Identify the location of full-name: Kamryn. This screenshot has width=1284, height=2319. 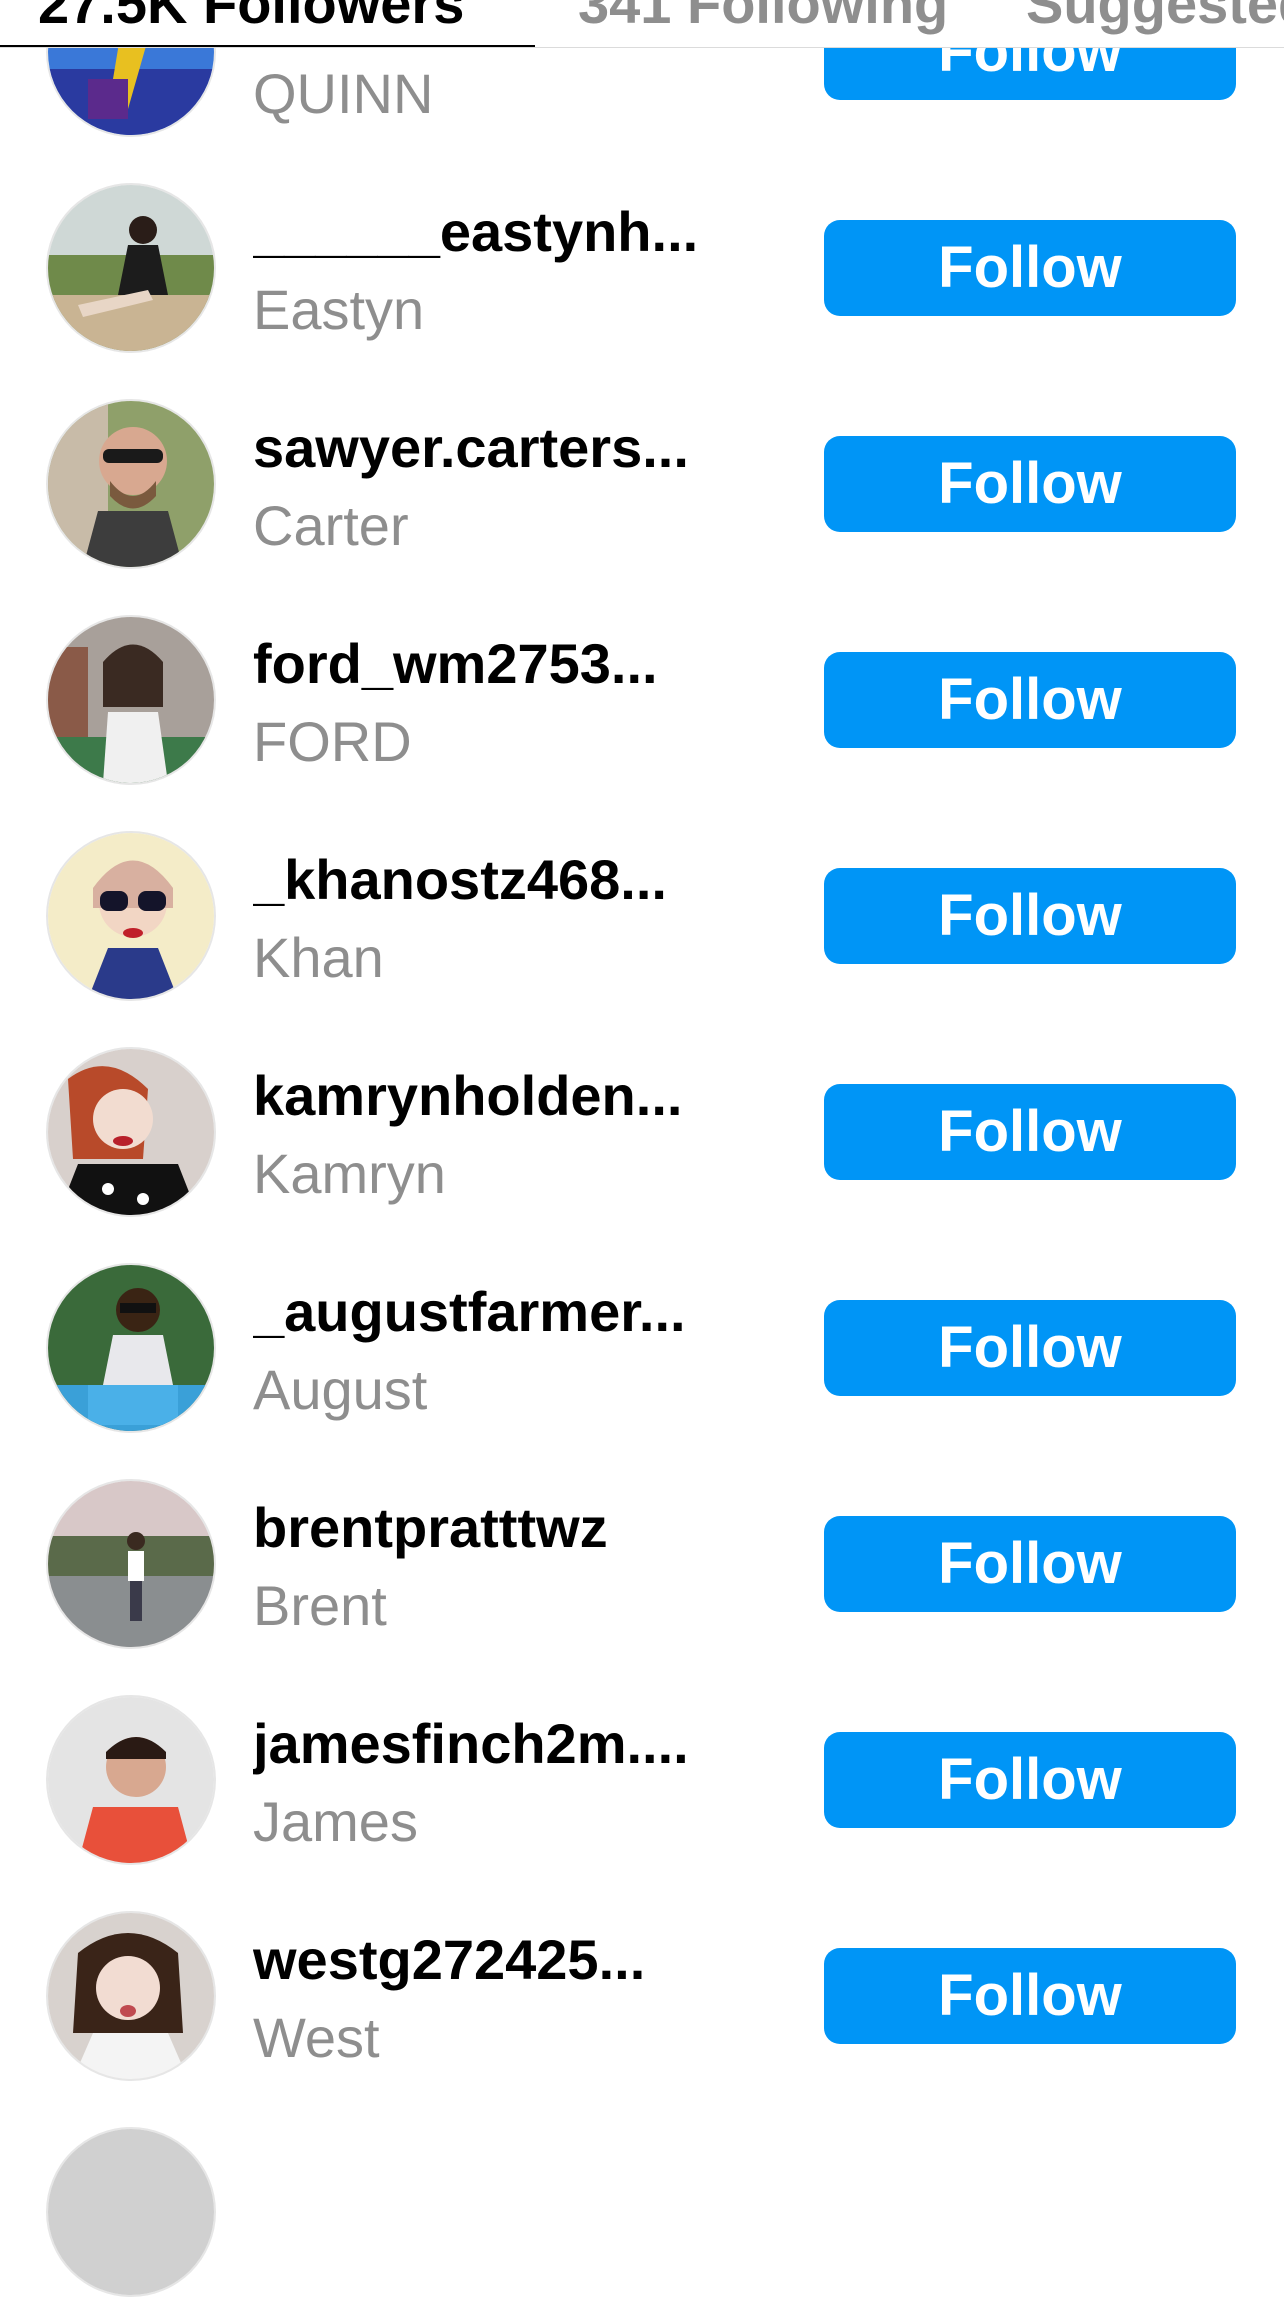
(349, 1173).